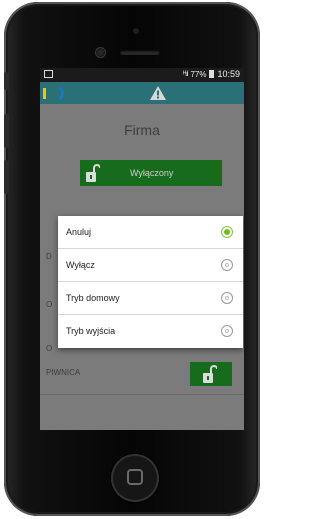 The height and width of the screenshot is (519, 320). I want to click on option-label: Tryb domowy, so click(93, 298).